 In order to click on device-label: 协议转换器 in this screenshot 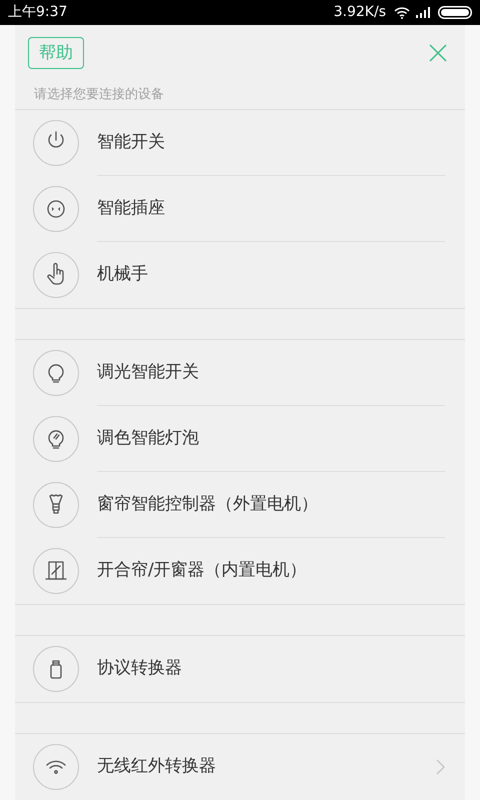, I will do `click(139, 668)`.